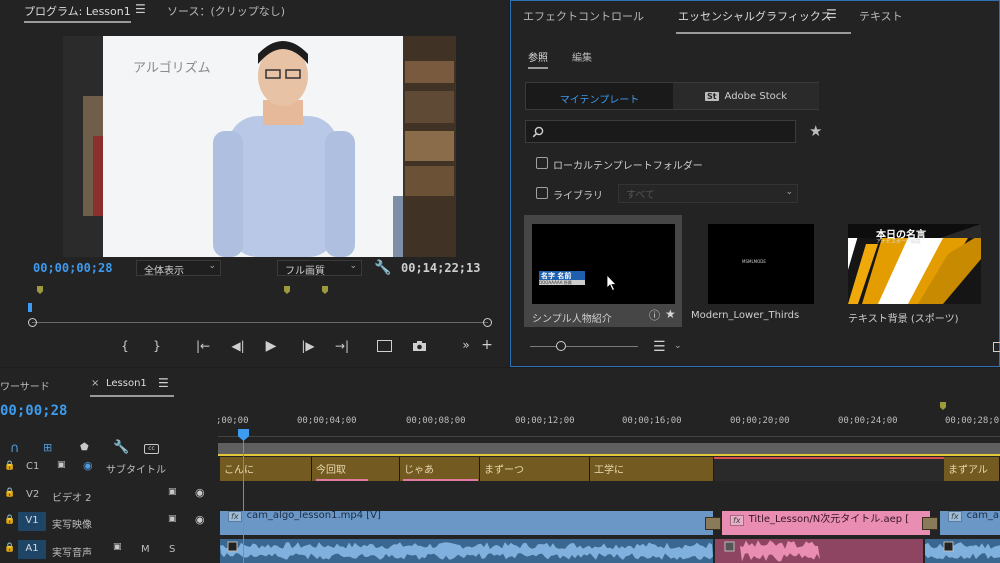 The height and width of the screenshot is (563, 1000). What do you see at coordinates (654, 315) in the screenshot?
I see `info-icon: ⓘ` at bounding box center [654, 315].